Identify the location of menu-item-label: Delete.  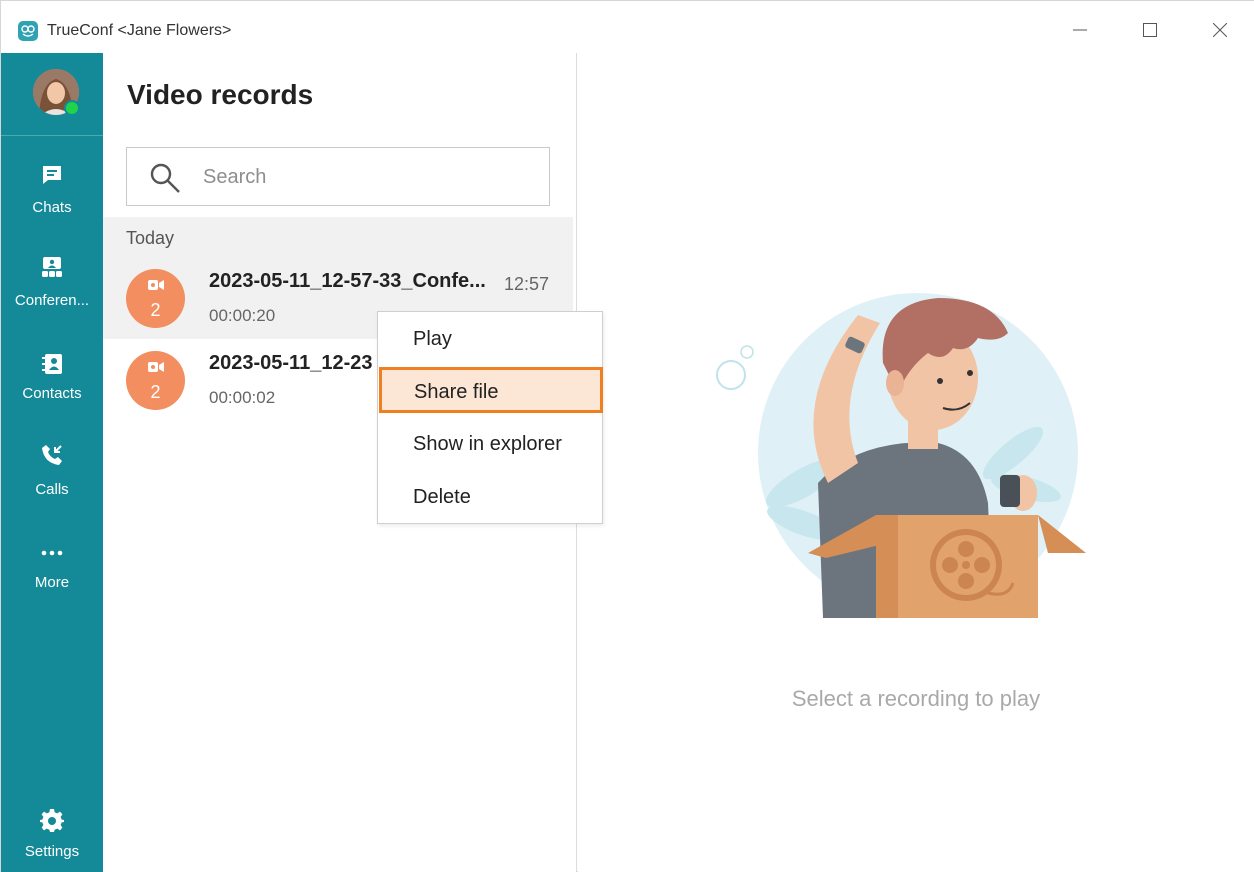
(442, 497).